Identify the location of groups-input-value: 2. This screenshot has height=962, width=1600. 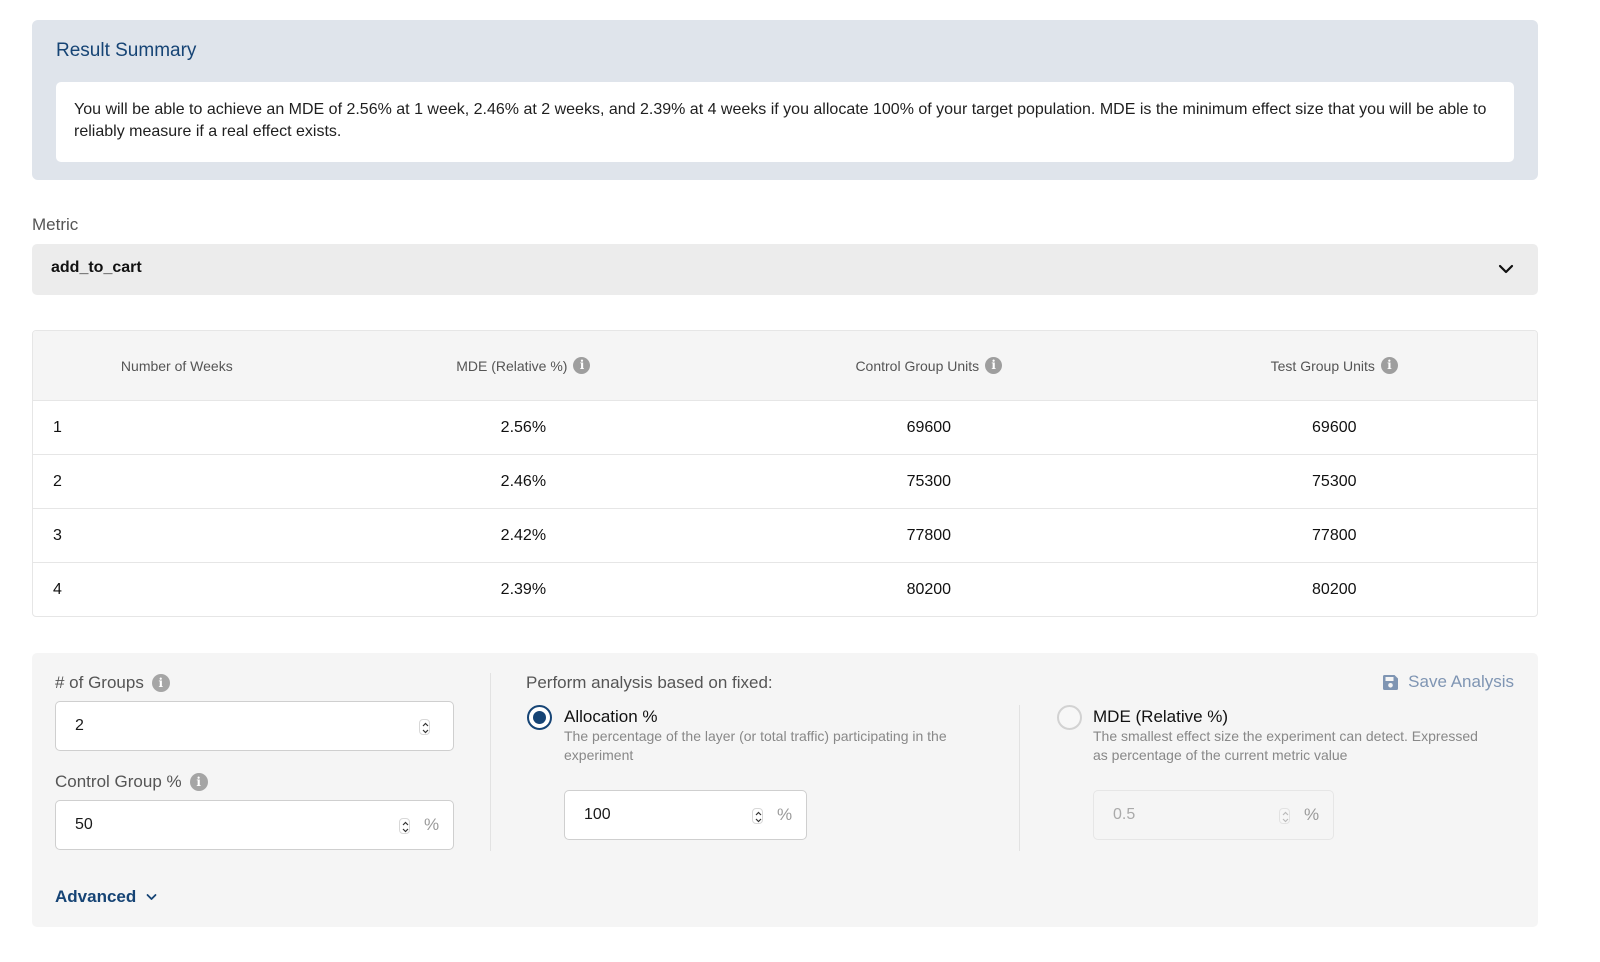
(79, 725).